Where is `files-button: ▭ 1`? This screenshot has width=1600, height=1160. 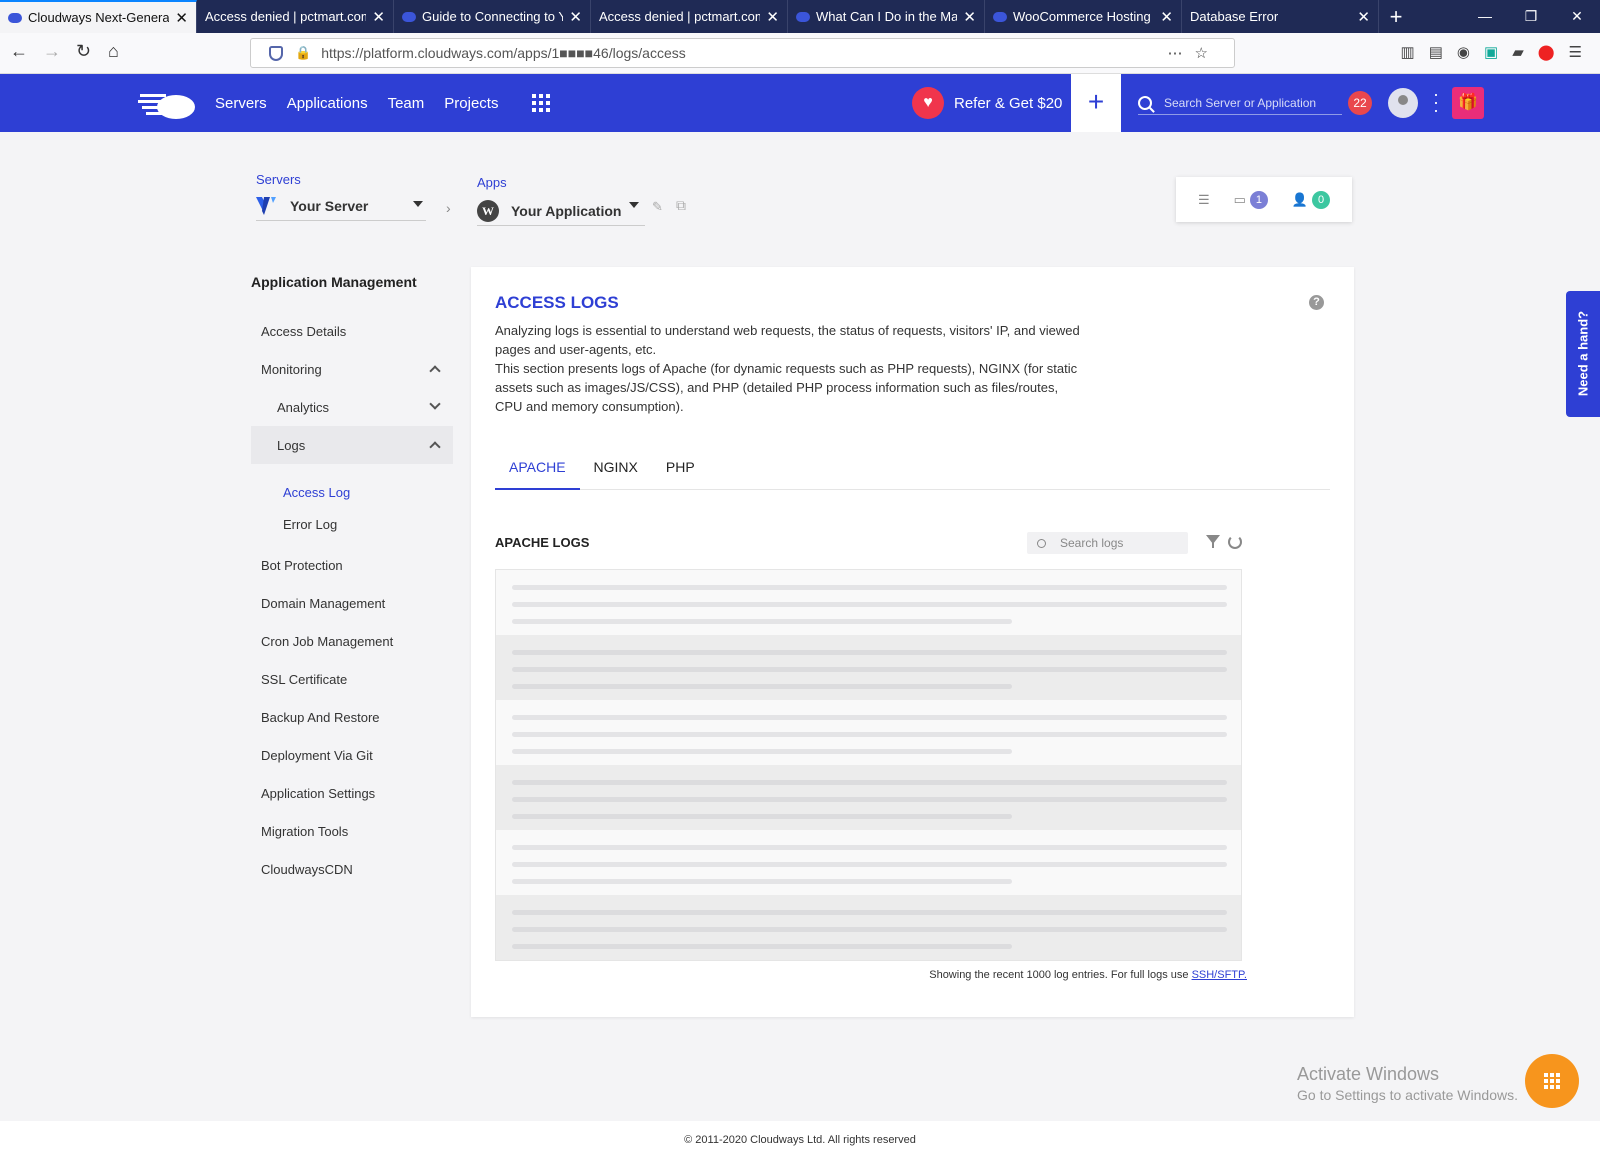
files-button: ▭ 1 is located at coordinates (1251, 199).